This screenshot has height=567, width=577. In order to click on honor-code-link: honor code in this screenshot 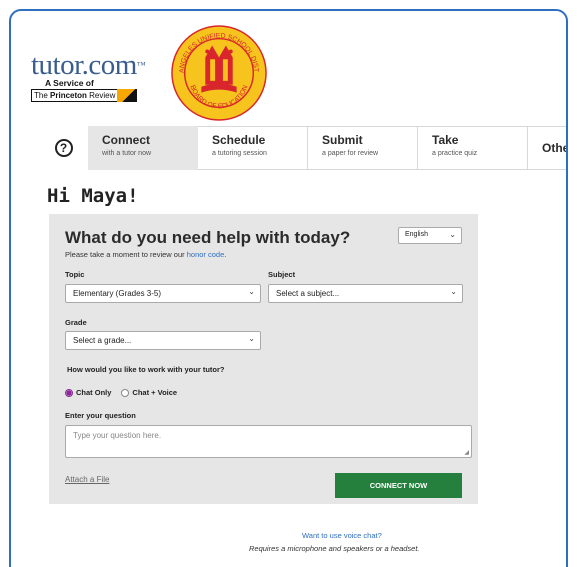, I will do `click(206, 254)`.